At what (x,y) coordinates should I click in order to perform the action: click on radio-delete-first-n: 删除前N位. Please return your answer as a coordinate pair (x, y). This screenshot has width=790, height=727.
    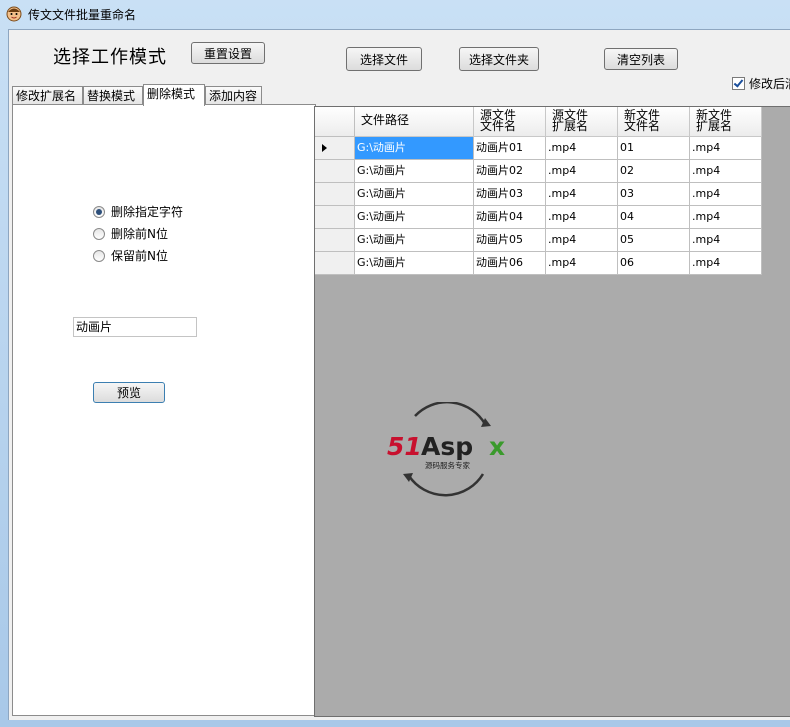
    Looking at the image, I should click on (130, 233).